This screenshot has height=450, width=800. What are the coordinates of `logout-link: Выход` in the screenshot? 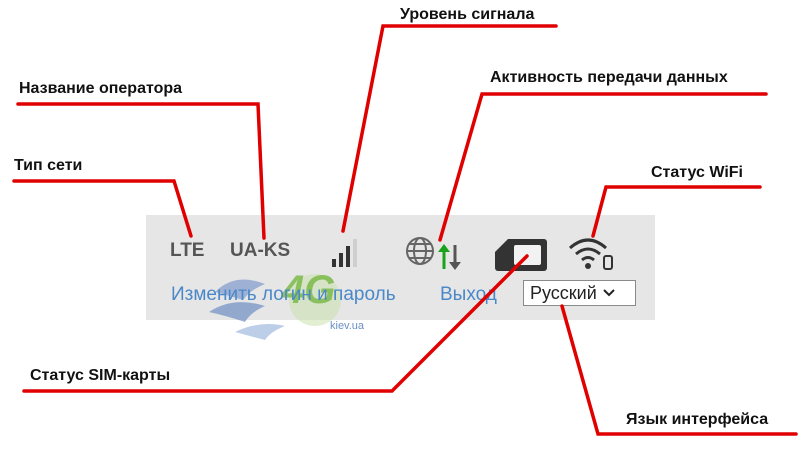 It's located at (468, 295).